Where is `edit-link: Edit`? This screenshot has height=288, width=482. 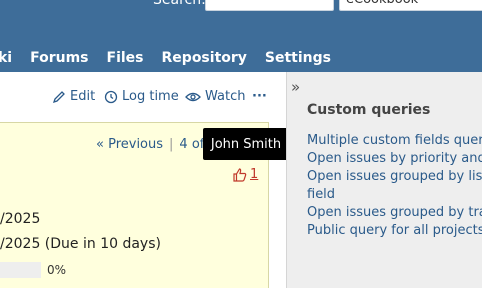
edit-link: Edit is located at coordinates (73, 96).